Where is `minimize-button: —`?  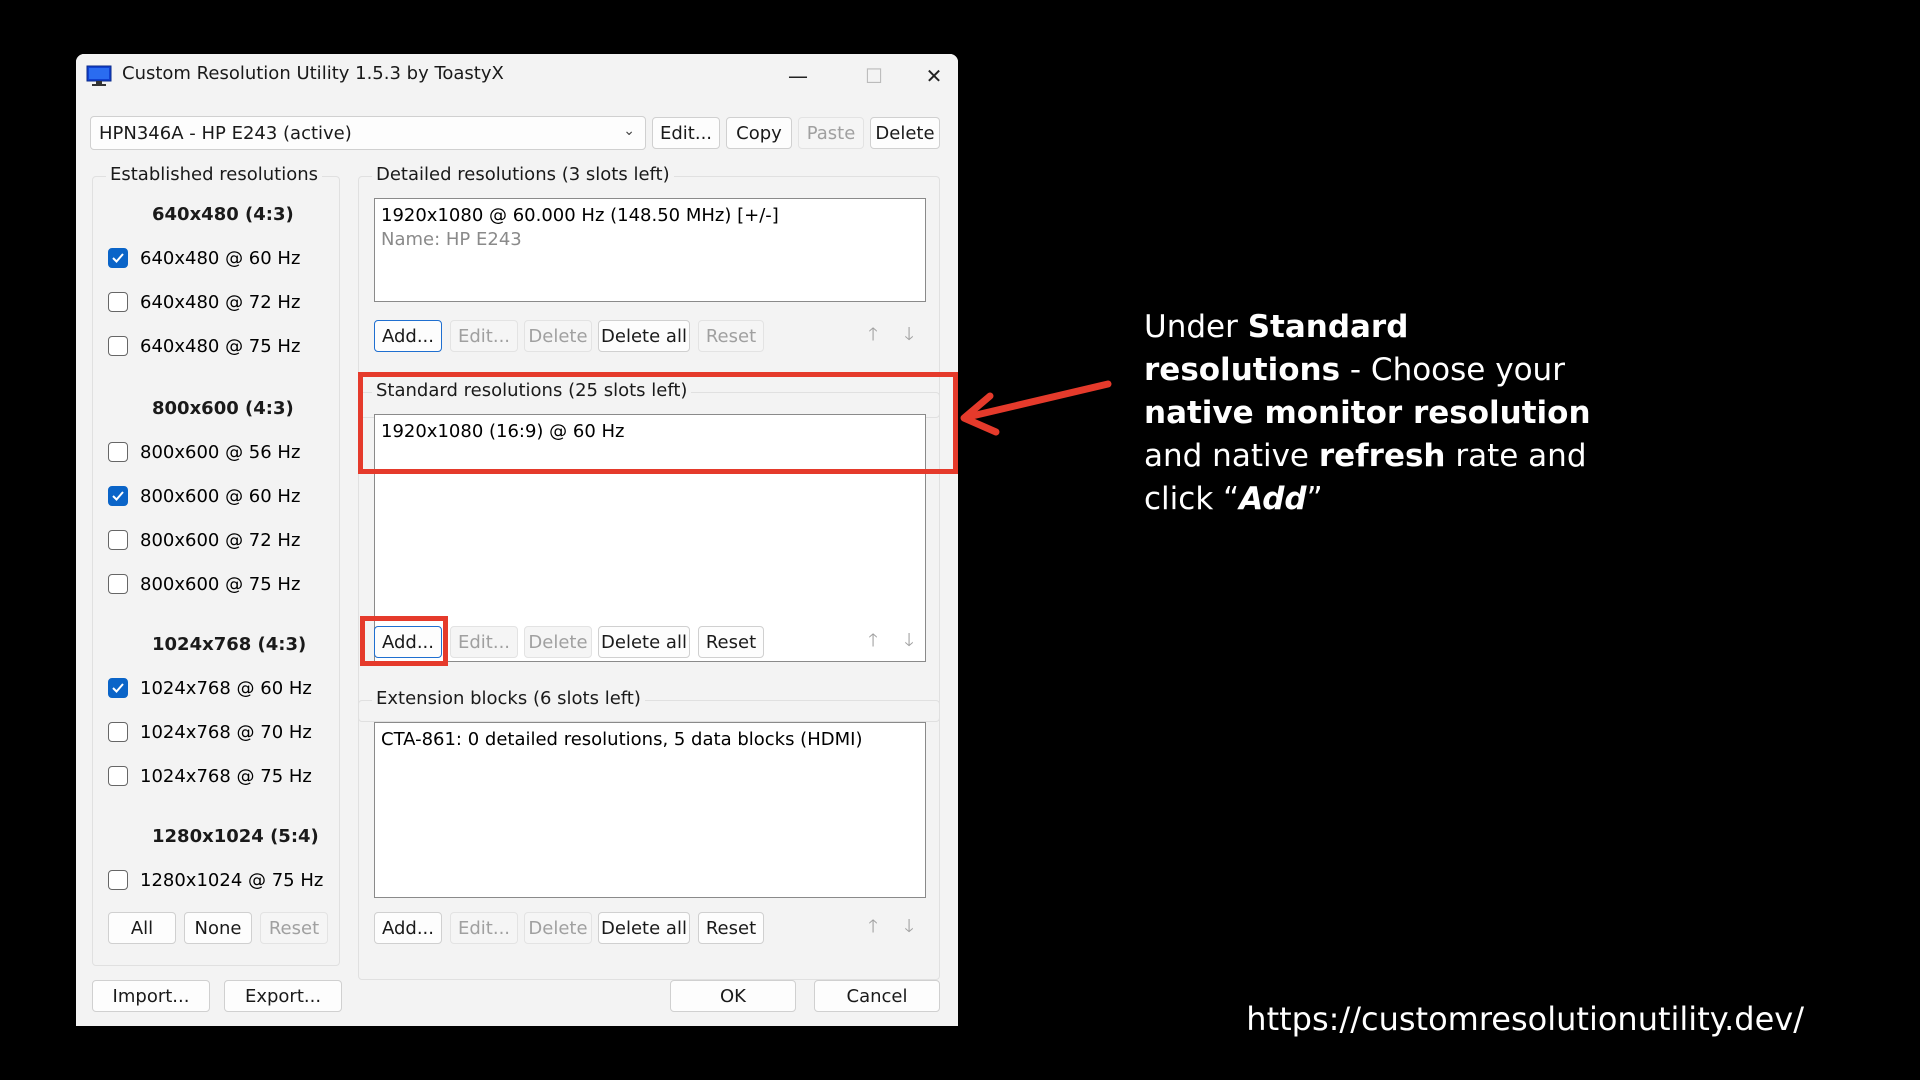 minimize-button: — is located at coordinates (798, 76).